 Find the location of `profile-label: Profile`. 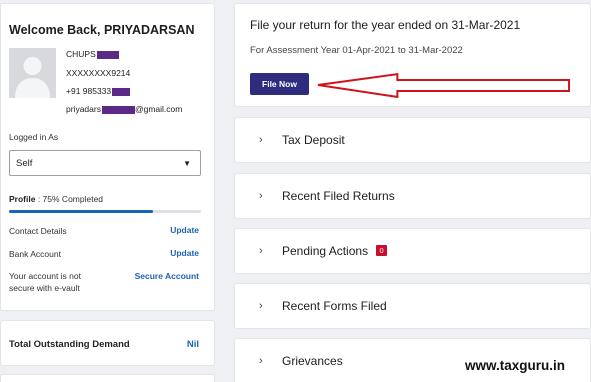

profile-label: Profile is located at coordinates (22, 199).